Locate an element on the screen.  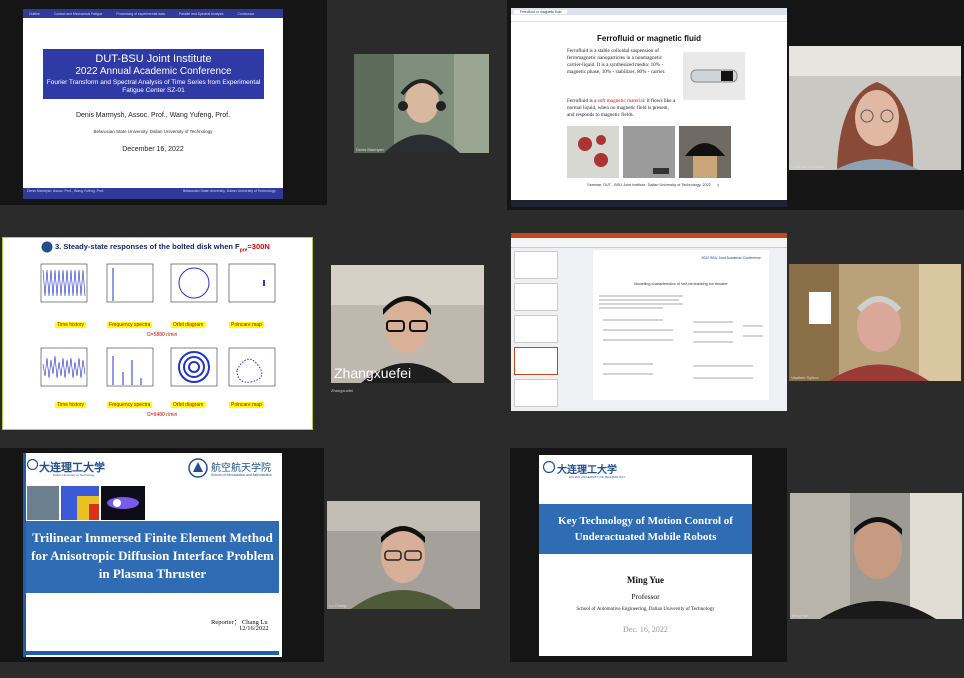
video-participant-2: Lyudmila Sviridova is located at coordinates (875, 108).